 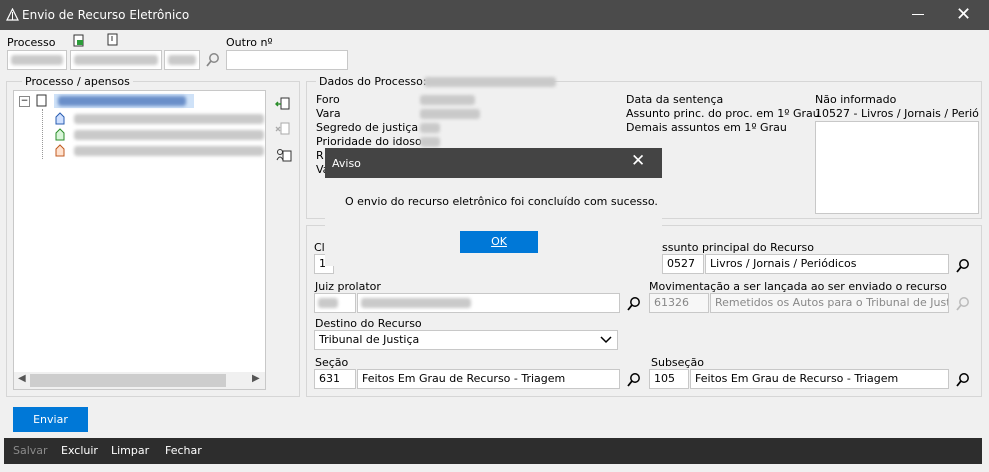 I want to click on vara-label: Vara, so click(x=328, y=113).